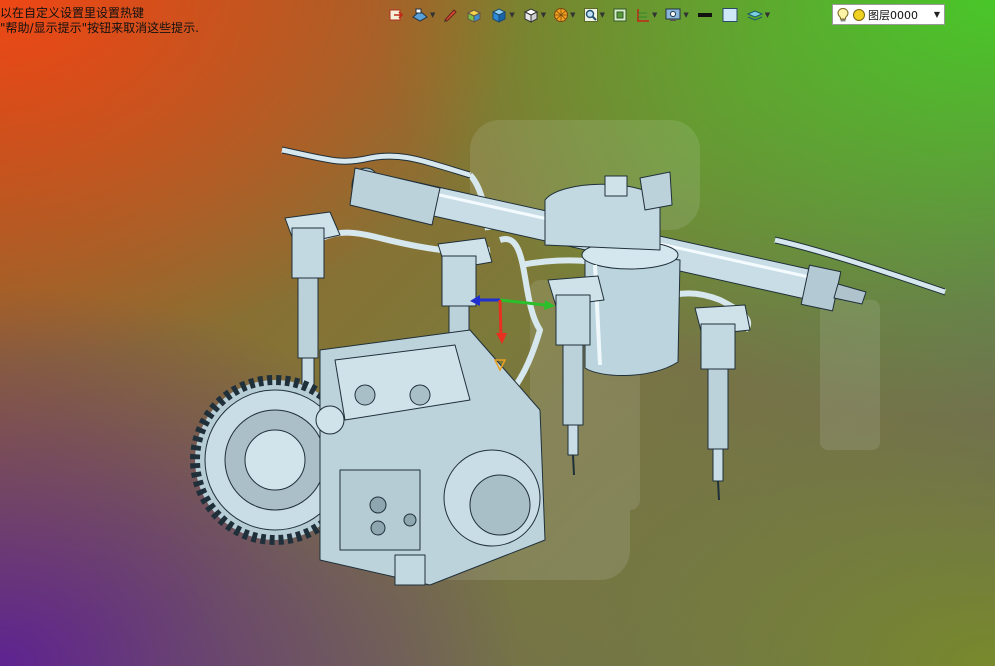  I want to click on zoom-icon, so click(590, 15).